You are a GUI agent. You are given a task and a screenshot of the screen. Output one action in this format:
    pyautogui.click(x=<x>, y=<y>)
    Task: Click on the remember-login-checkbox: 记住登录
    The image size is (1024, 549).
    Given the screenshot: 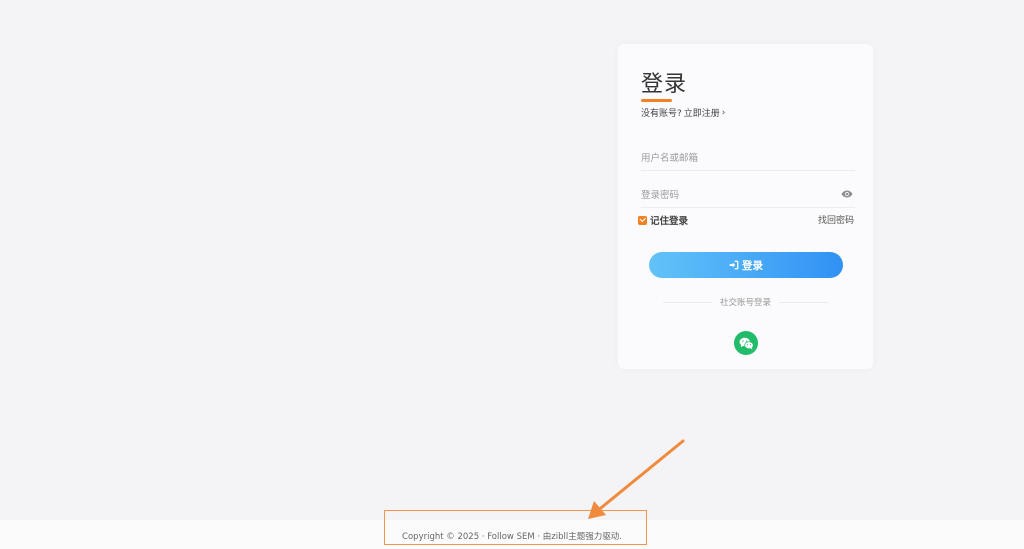 What is the action you would take?
    pyautogui.click(x=663, y=220)
    